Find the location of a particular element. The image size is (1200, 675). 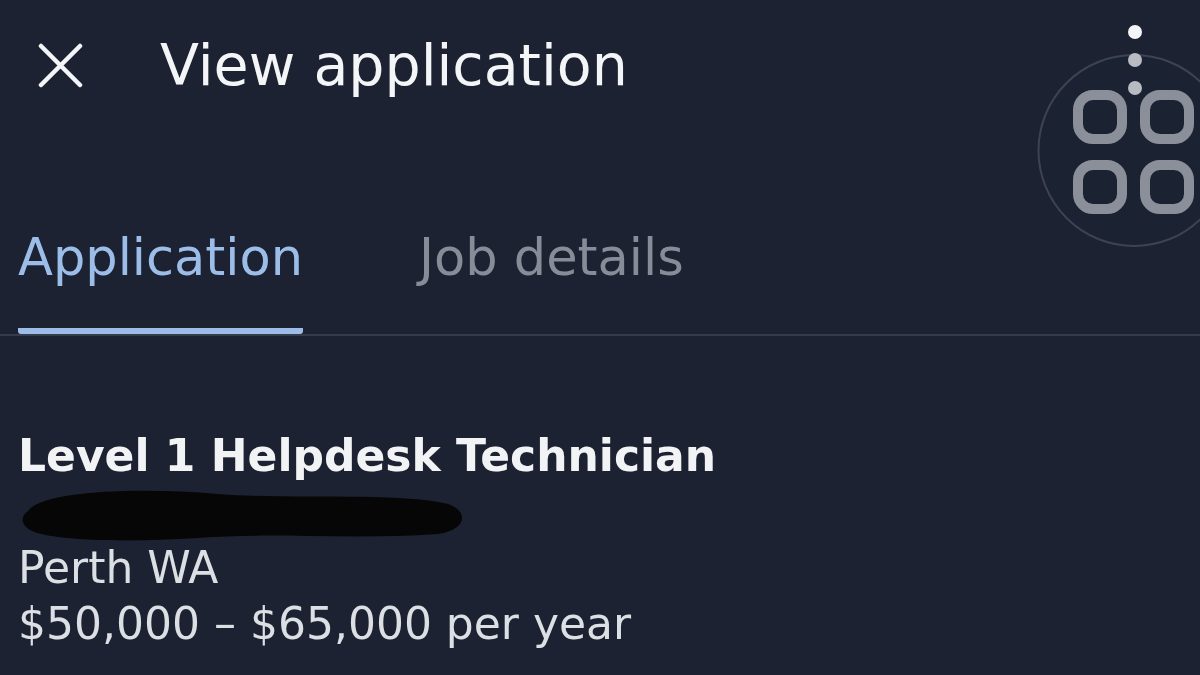

close-button is located at coordinates (60, 65).